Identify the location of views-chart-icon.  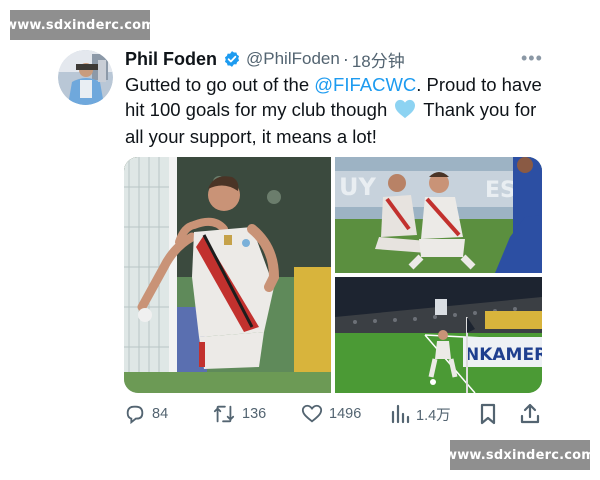
(400, 414).